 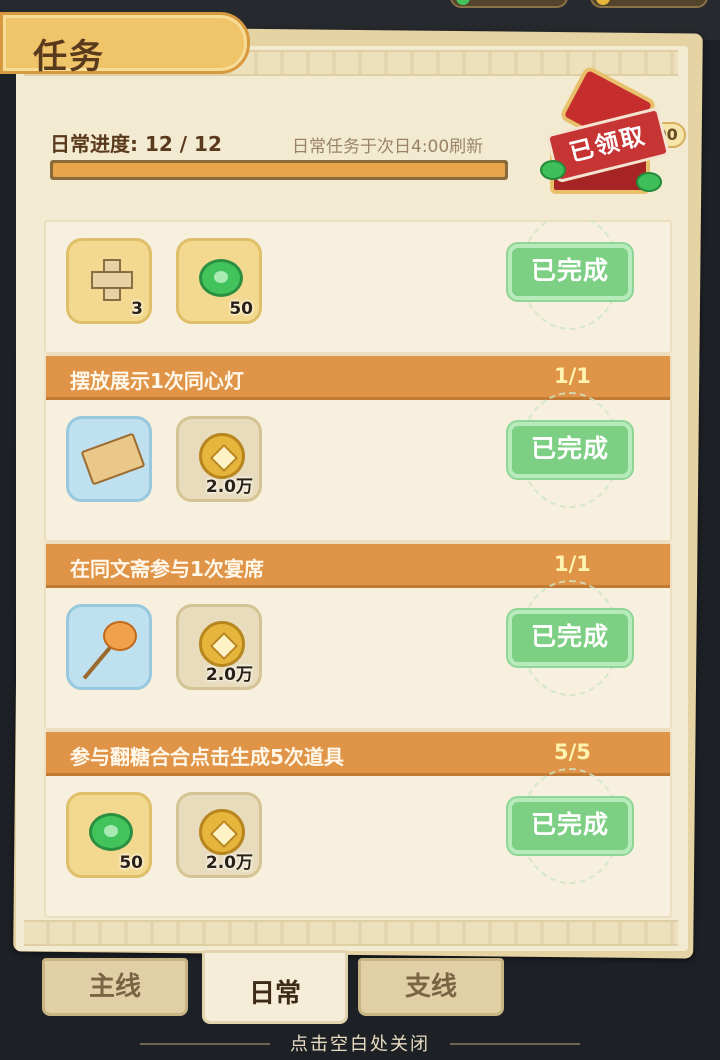 I want to click on daily-progress-bar, so click(x=279, y=170).